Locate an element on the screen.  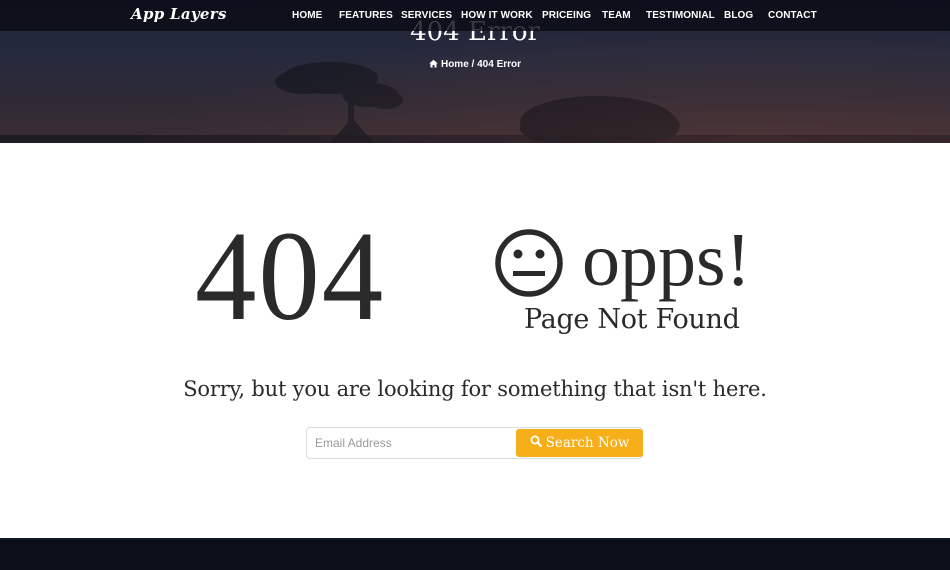
logo: App Layers is located at coordinates (179, 14).